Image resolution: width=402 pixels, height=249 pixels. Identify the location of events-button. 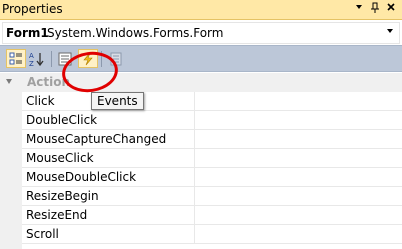
(88, 58).